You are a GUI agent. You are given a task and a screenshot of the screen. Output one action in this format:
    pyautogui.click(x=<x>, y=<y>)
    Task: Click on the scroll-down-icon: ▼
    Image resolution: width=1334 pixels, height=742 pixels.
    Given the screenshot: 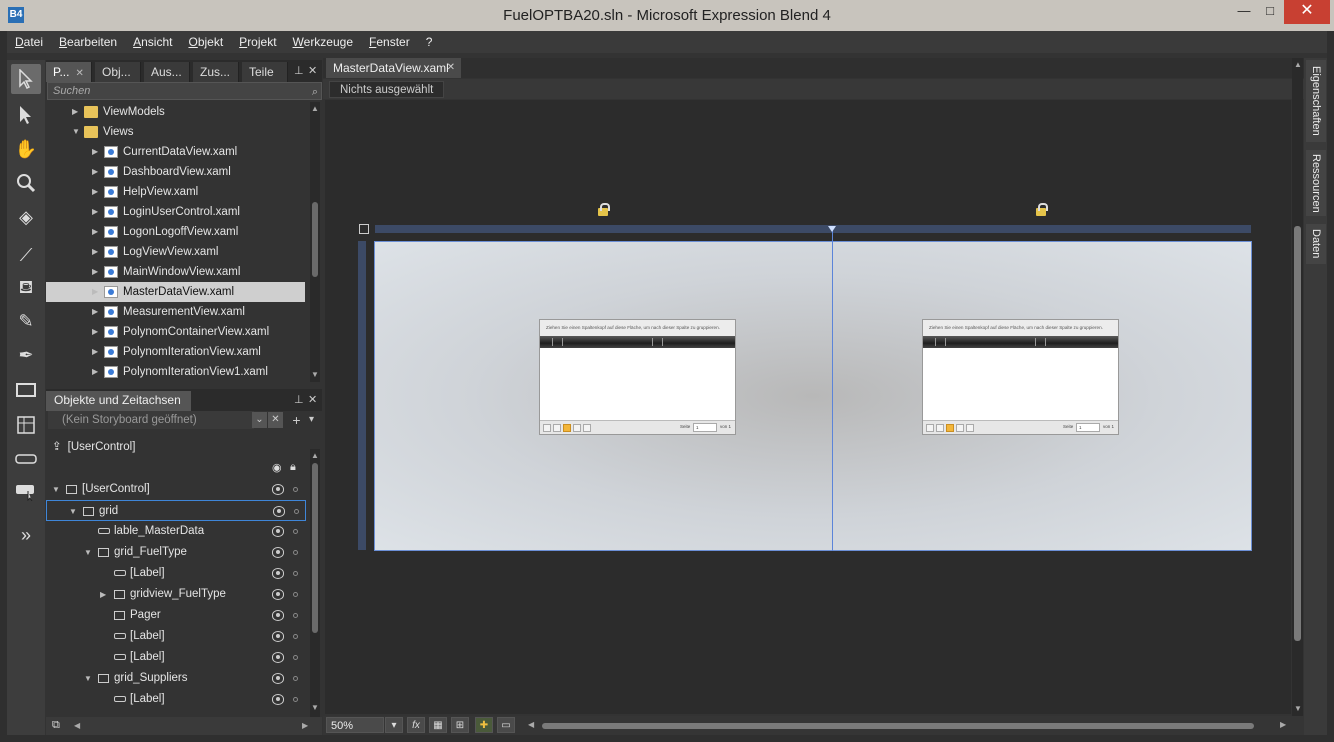 What is the action you would take?
    pyautogui.click(x=1298, y=708)
    